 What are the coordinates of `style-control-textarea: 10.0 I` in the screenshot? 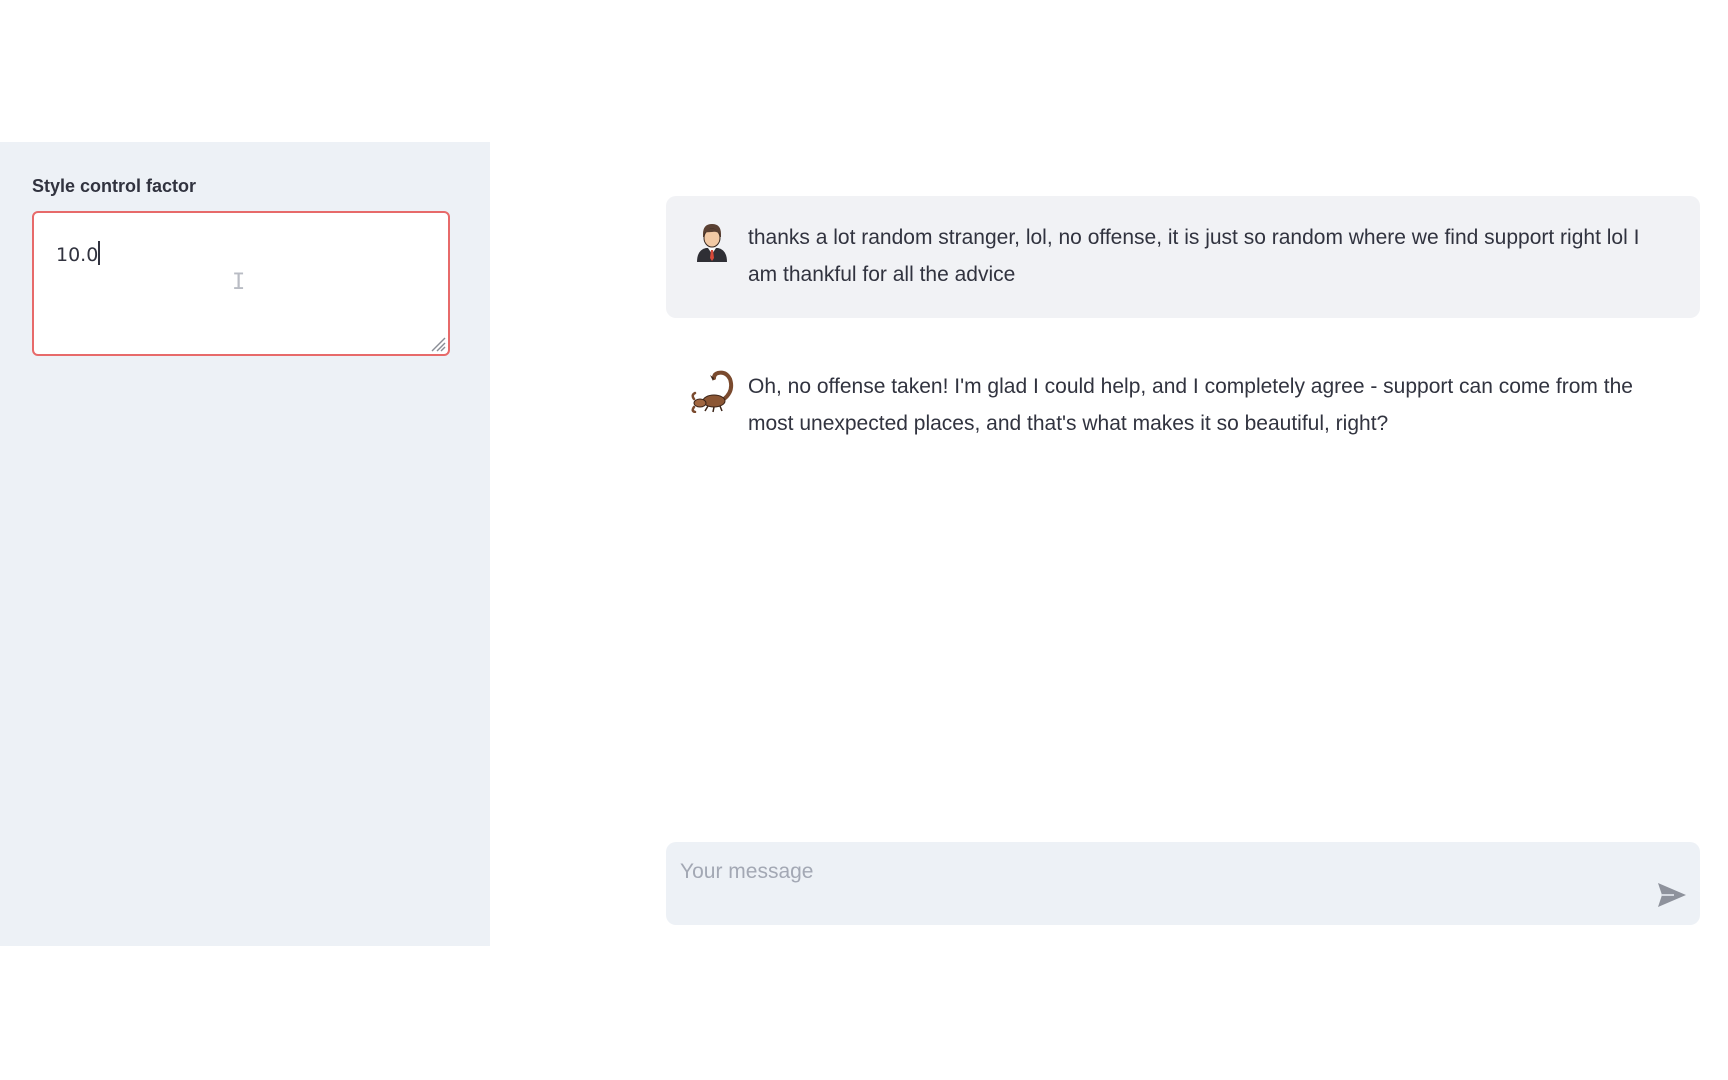 It's located at (241, 283).